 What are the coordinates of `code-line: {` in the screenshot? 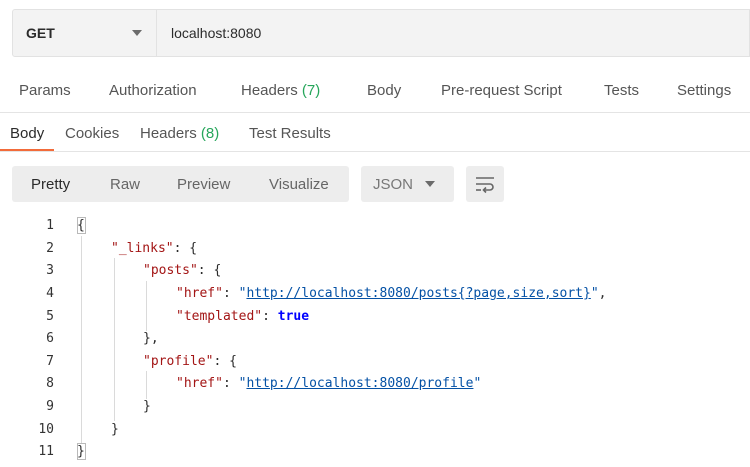 It's located at (81, 225).